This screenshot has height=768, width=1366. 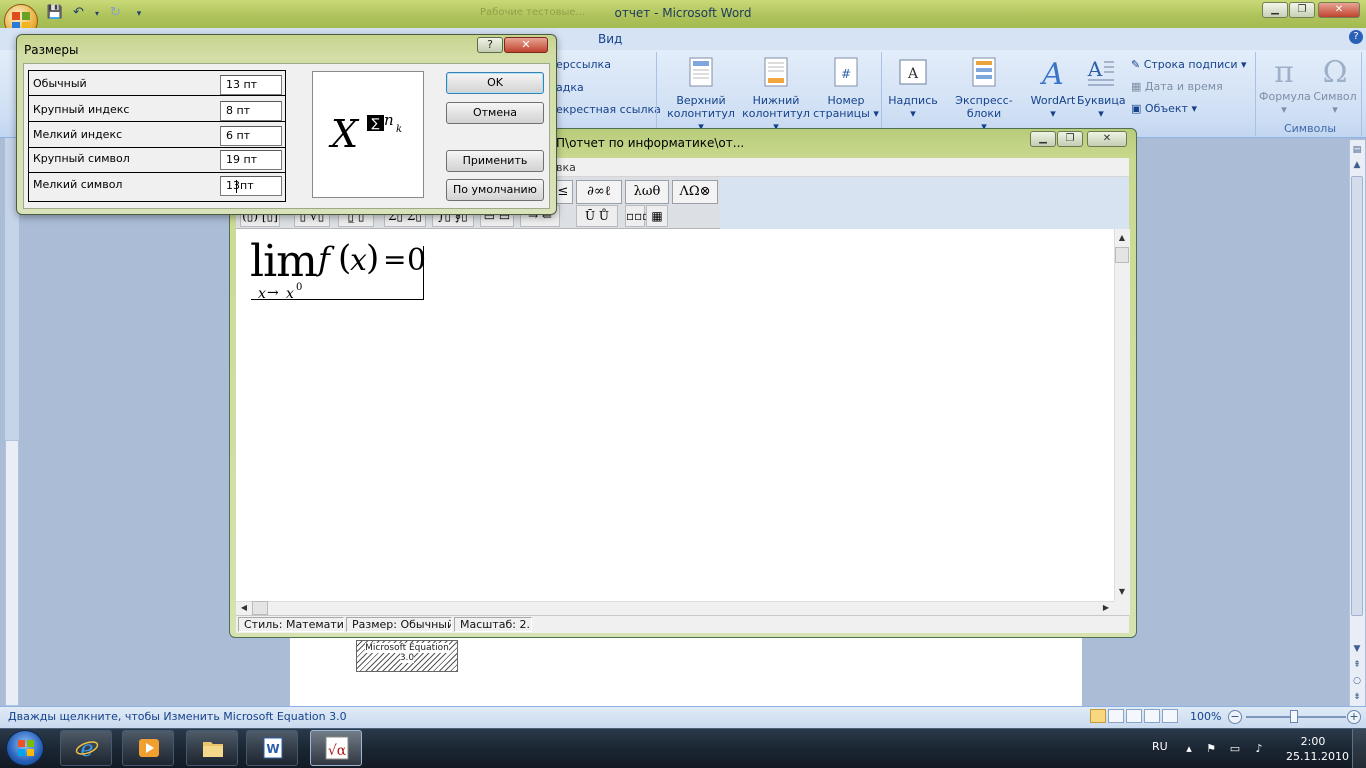 What do you see at coordinates (251, 111) in the screenshot?
I see `size-input-large-index: 8 пт` at bounding box center [251, 111].